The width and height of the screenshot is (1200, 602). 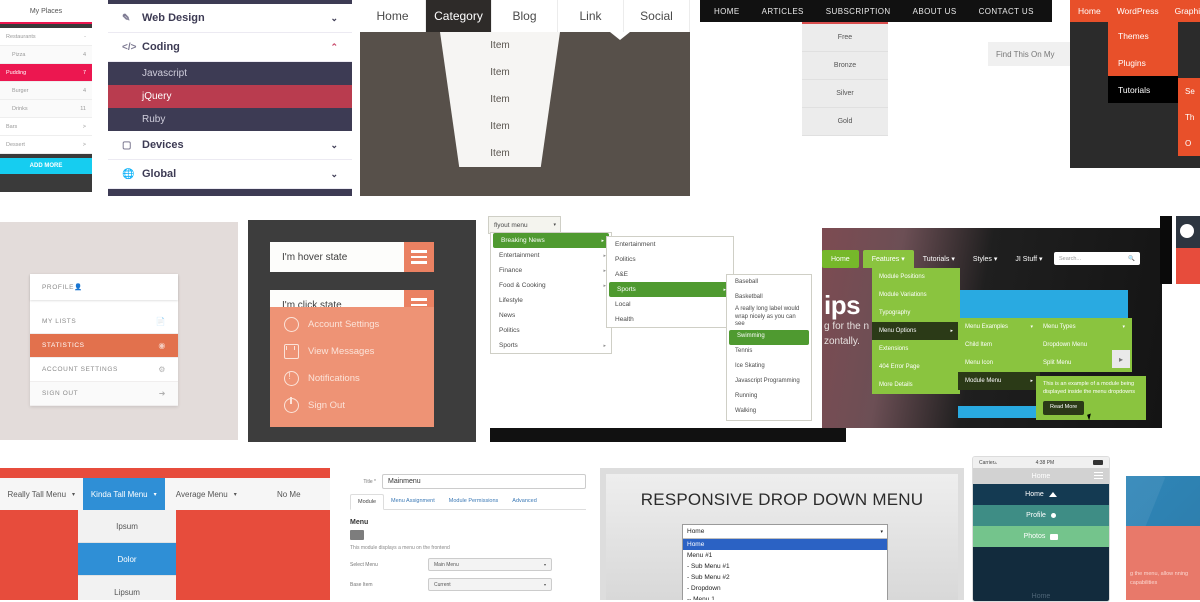 What do you see at coordinates (785, 577) in the screenshot?
I see `select-option-sub-menu-2: - Sub Menu #2` at bounding box center [785, 577].